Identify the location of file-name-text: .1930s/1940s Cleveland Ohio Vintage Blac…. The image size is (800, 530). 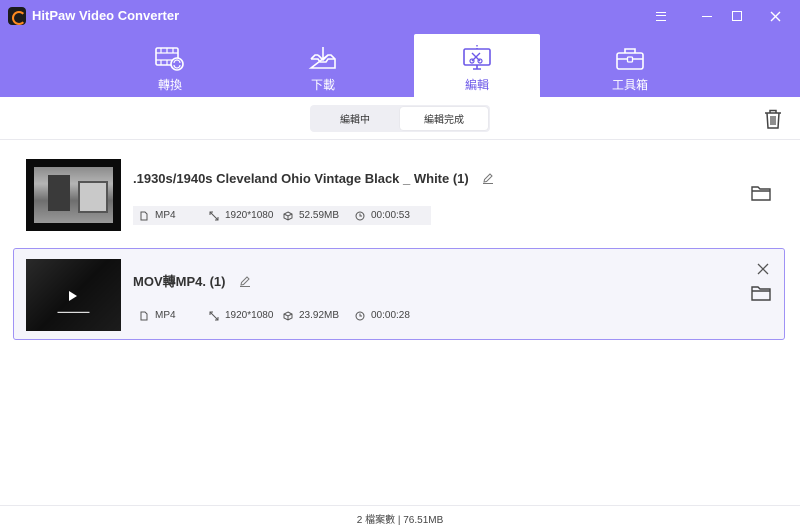
(301, 178).